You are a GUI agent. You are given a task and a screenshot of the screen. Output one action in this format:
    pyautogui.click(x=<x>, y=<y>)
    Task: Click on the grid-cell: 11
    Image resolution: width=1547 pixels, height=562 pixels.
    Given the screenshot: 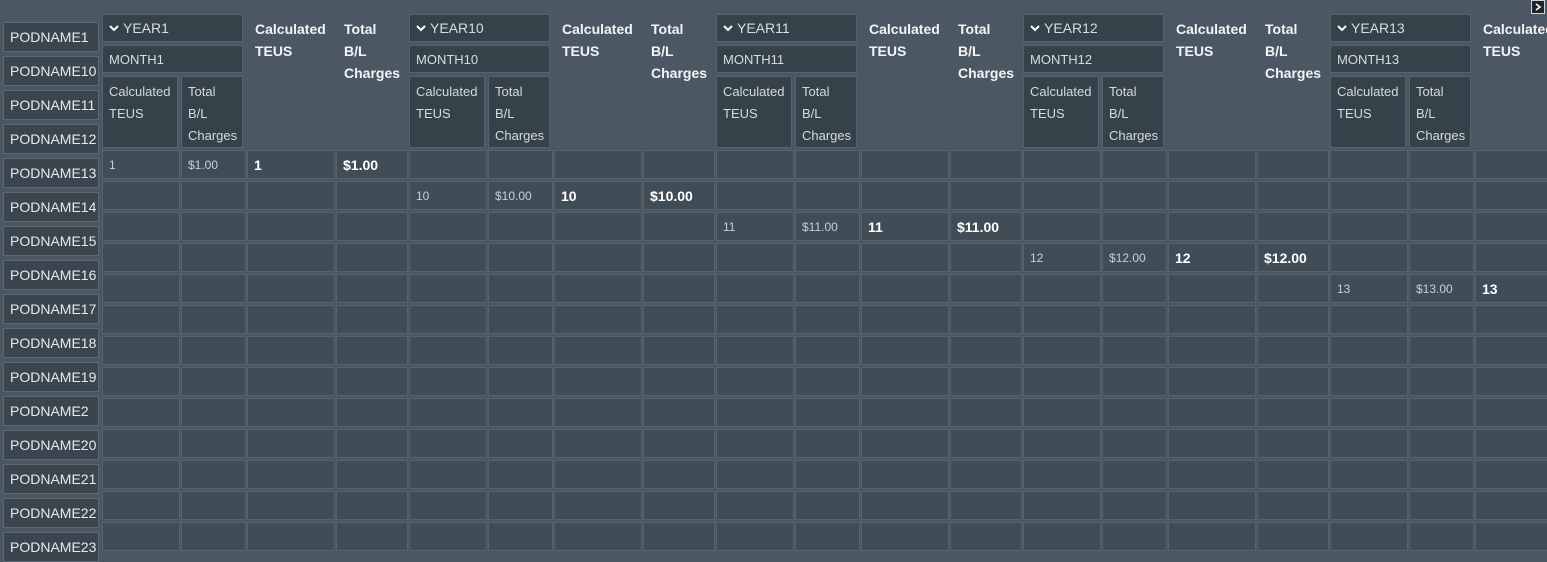 What is the action you would take?
    pyautogui.click(x=905, y=226)
    